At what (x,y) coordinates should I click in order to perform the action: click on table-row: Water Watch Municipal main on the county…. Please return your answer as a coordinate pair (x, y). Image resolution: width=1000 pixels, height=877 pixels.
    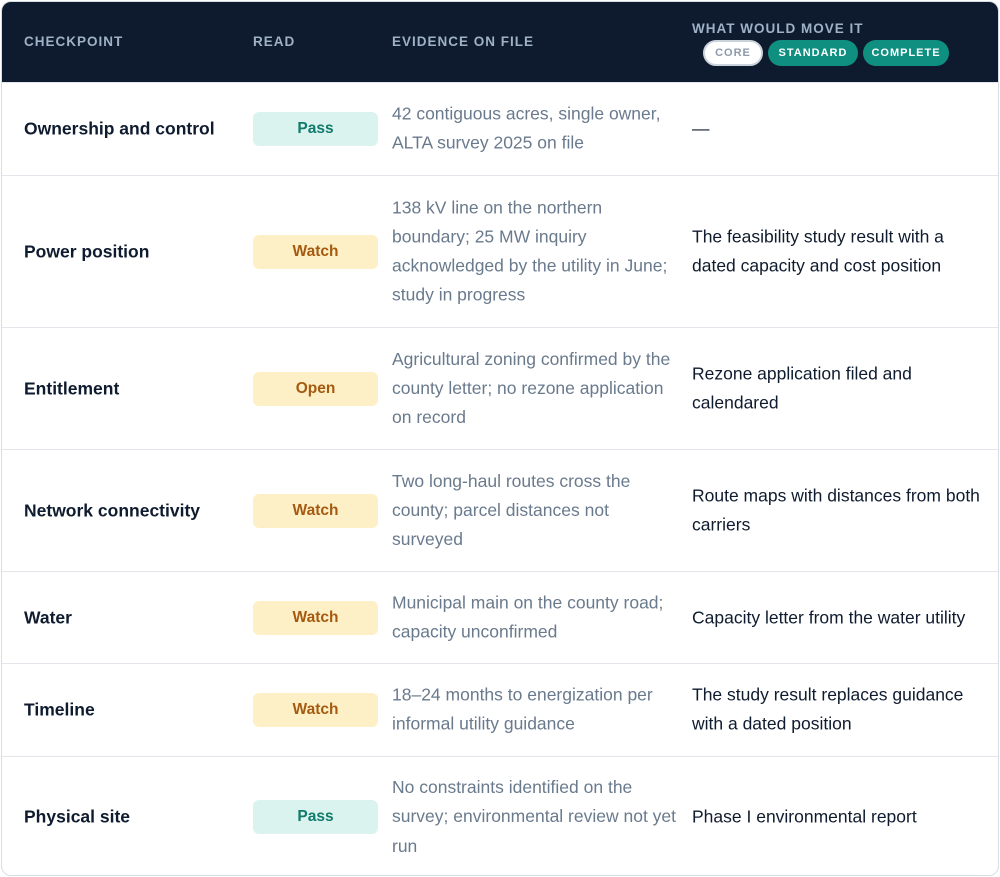
    Looking at the image, I should click on (500, 617).